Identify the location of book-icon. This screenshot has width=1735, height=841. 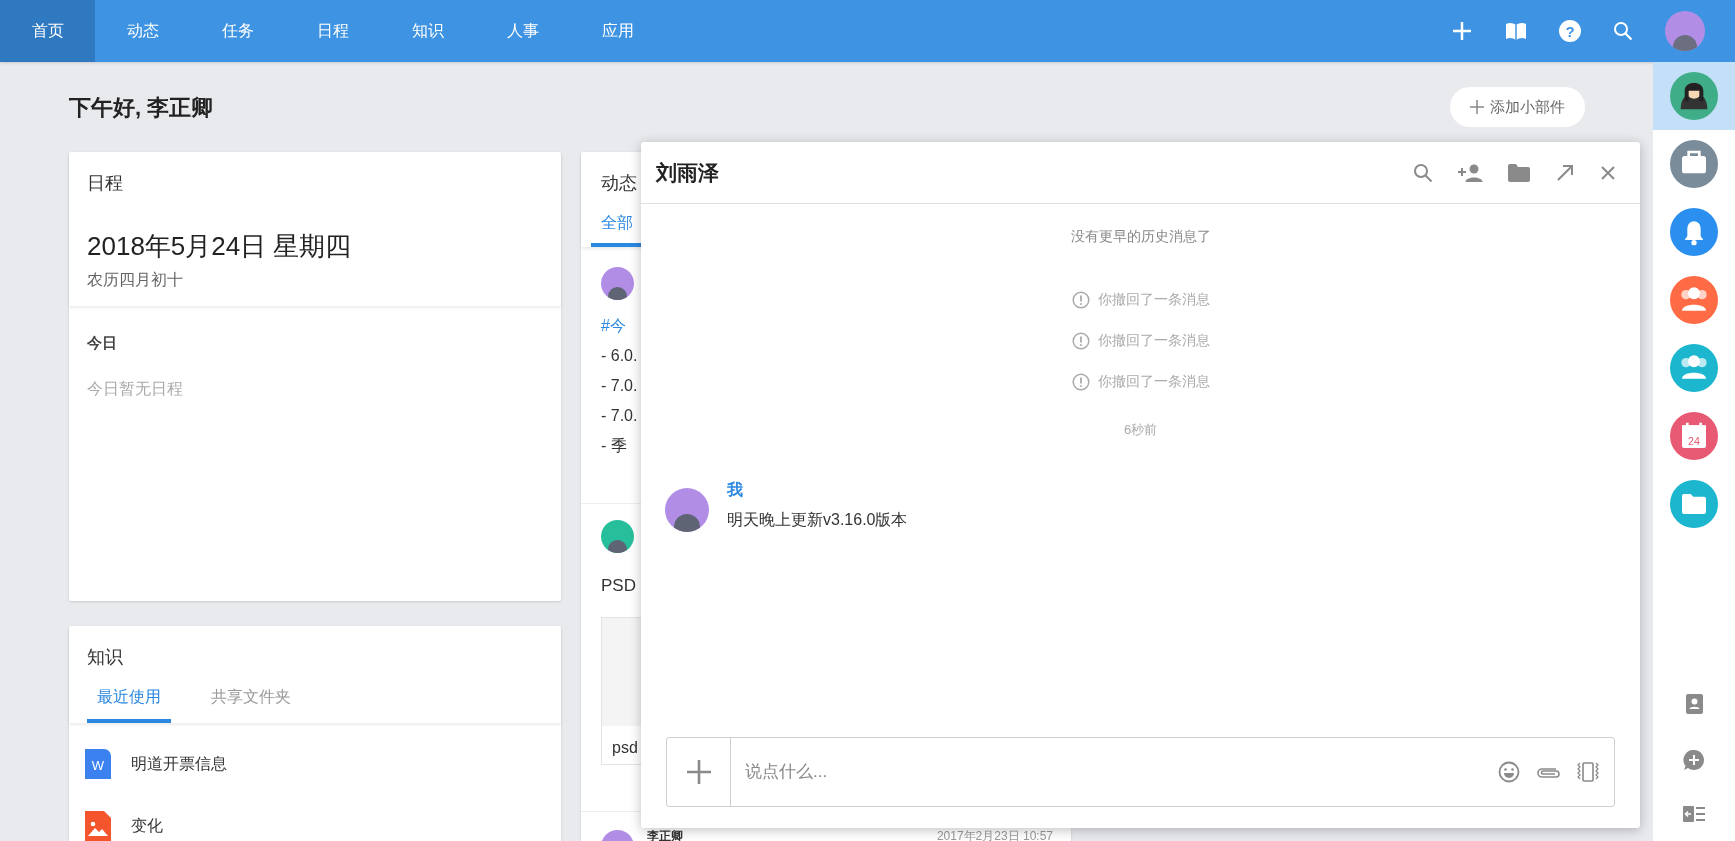
(1516, 31).